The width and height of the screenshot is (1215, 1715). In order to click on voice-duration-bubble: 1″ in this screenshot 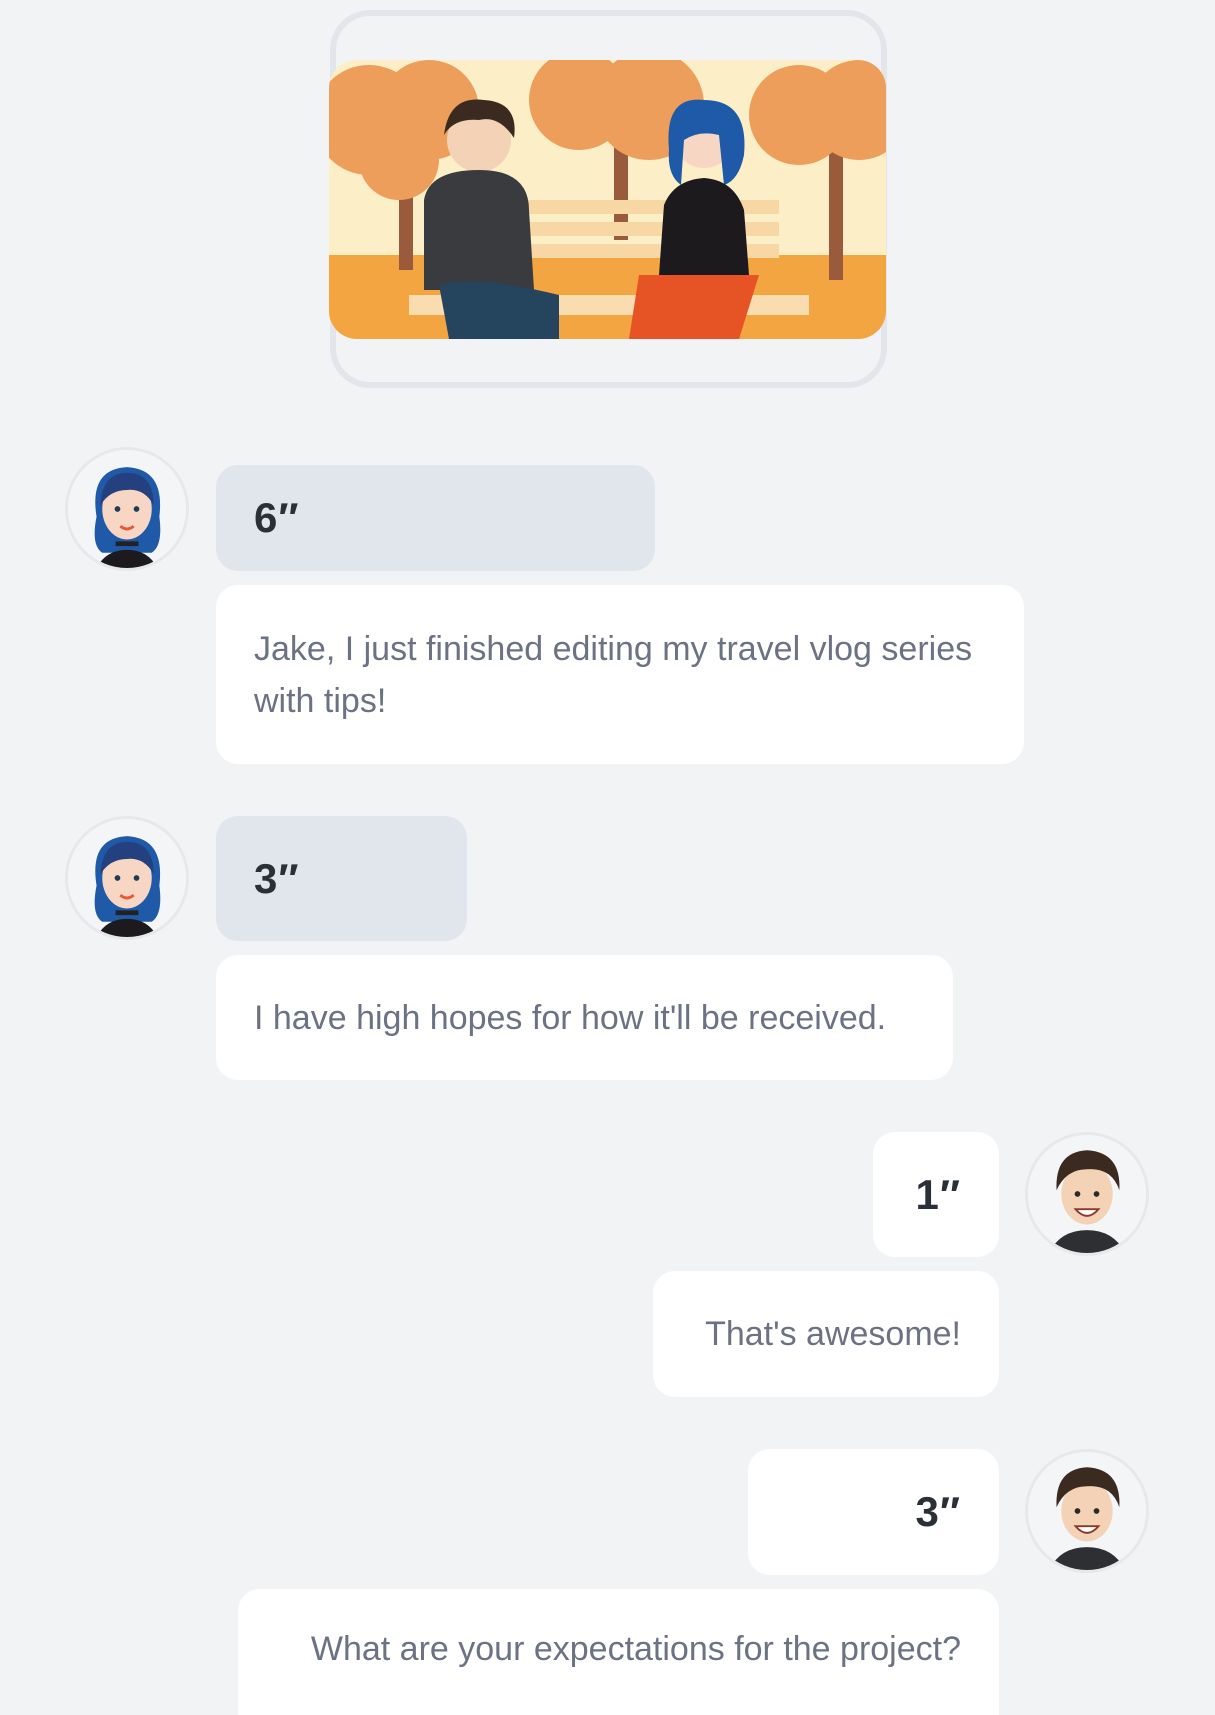, I will do `click(936, 1194)`.